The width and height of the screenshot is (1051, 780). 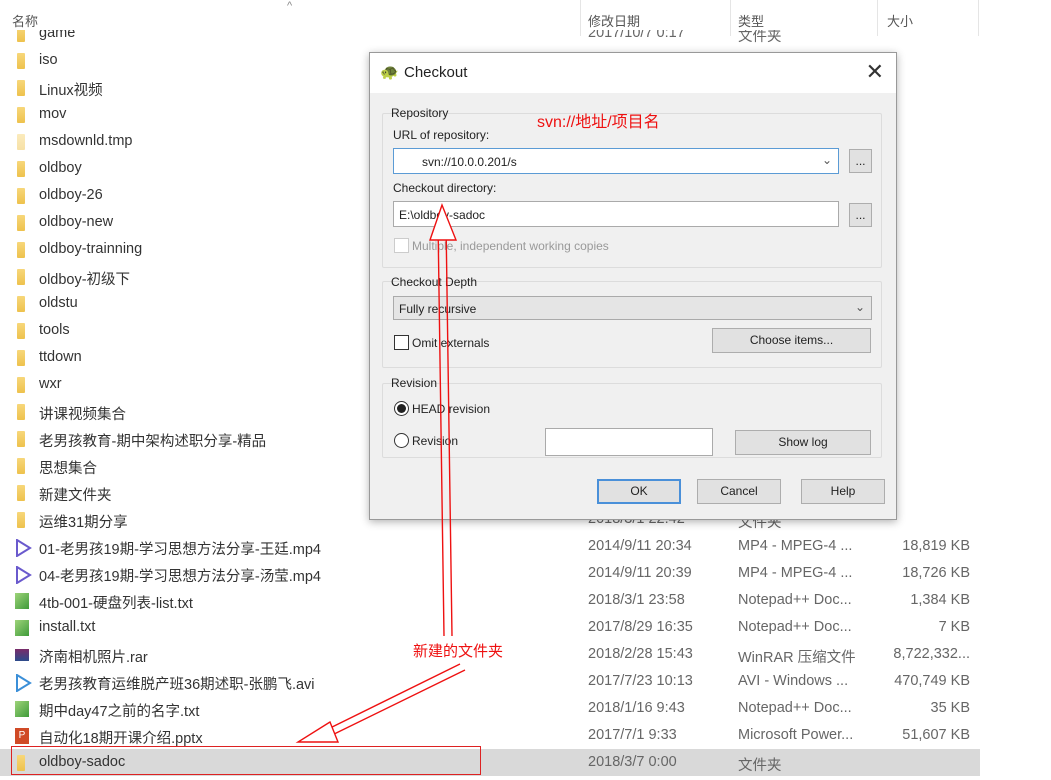 I want to click on depth-select: Fully recursive ⌄, so click(x=632, y=308).